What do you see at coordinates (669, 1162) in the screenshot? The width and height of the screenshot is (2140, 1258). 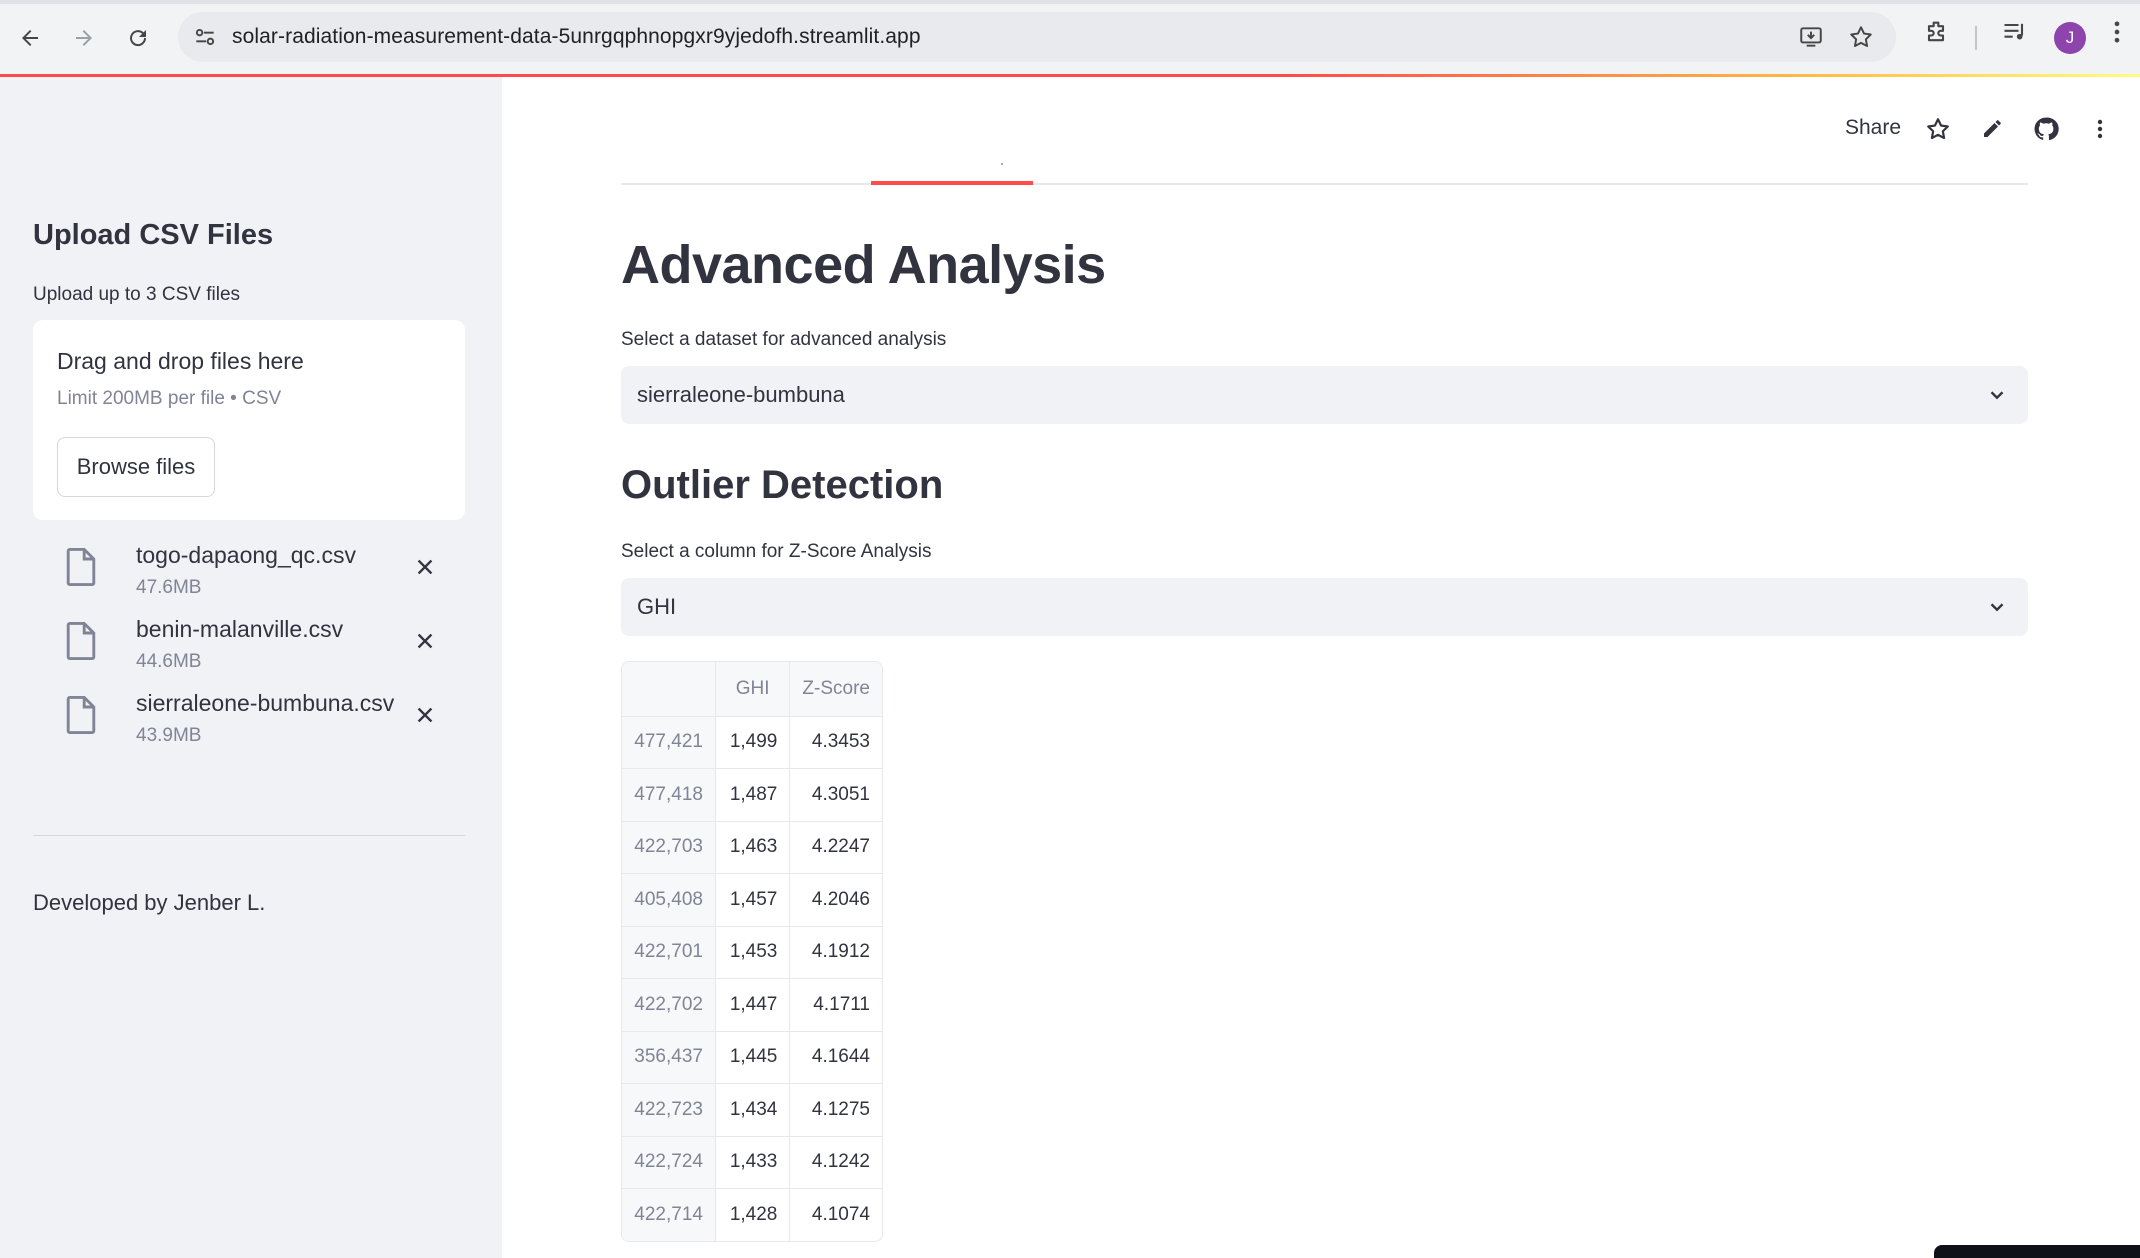 I see `row-index: 422,724` at bounding box center [669, 1162].